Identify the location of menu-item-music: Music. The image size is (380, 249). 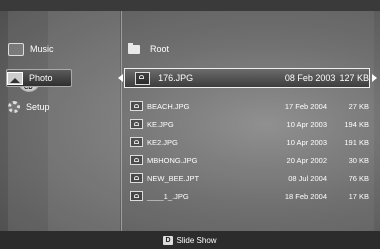
(38, 49).